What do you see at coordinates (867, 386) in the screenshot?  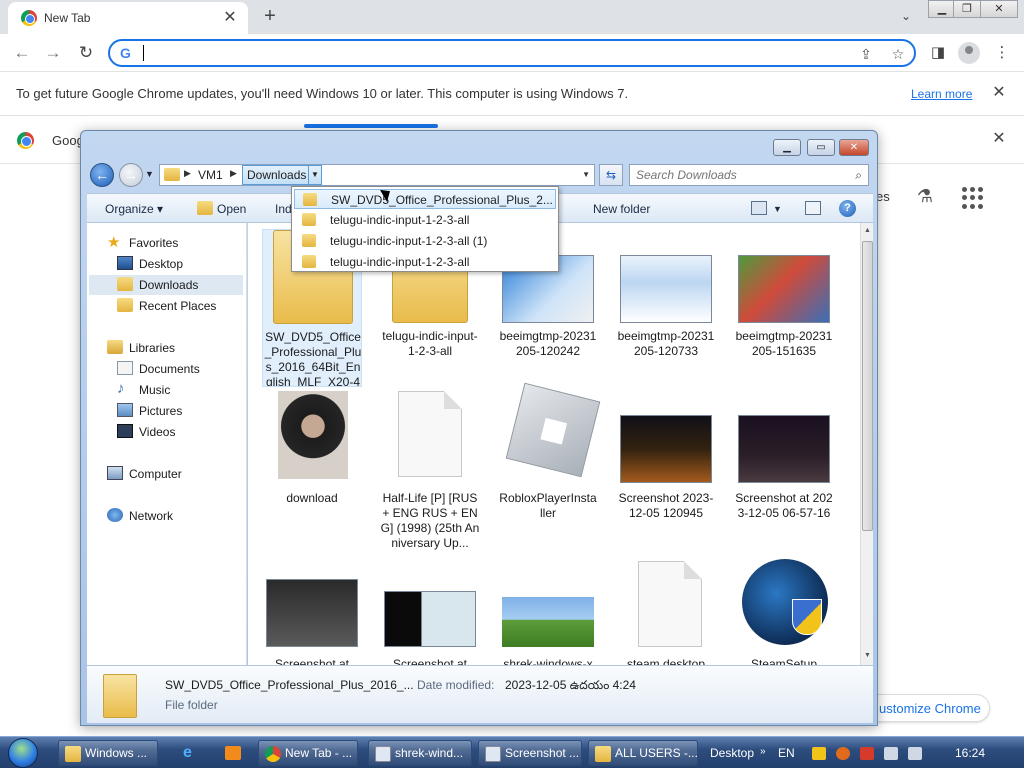 I see `scroll-thumb` at bounding box center [867, 386].